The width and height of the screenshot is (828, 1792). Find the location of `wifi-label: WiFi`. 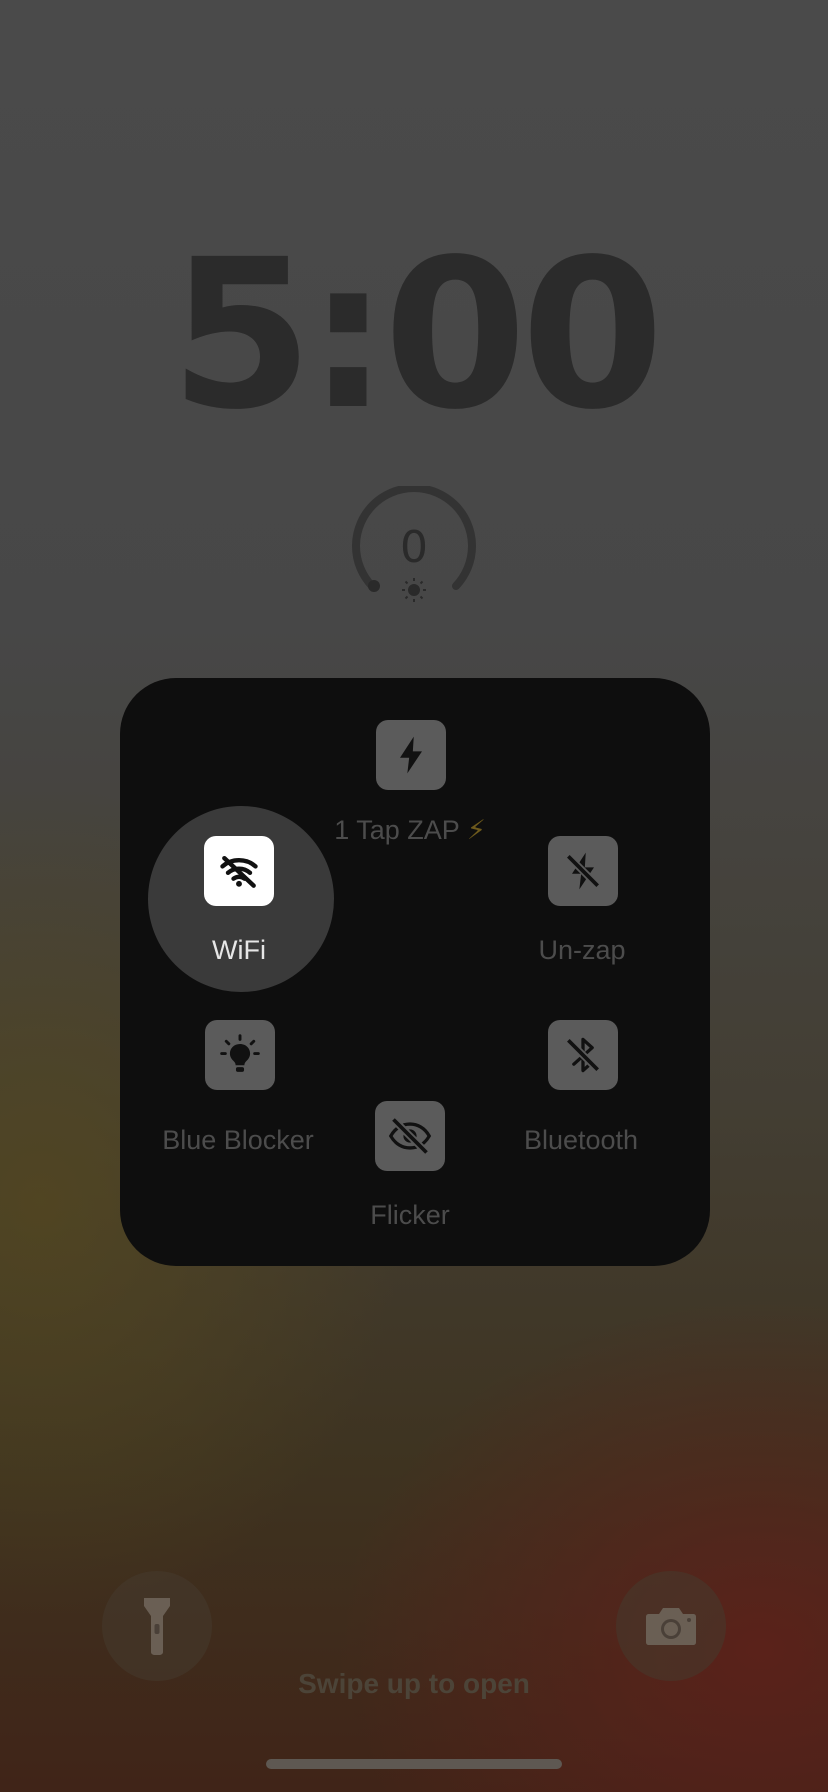

wifi-label: WiFi is located at coordinates (239, 950).